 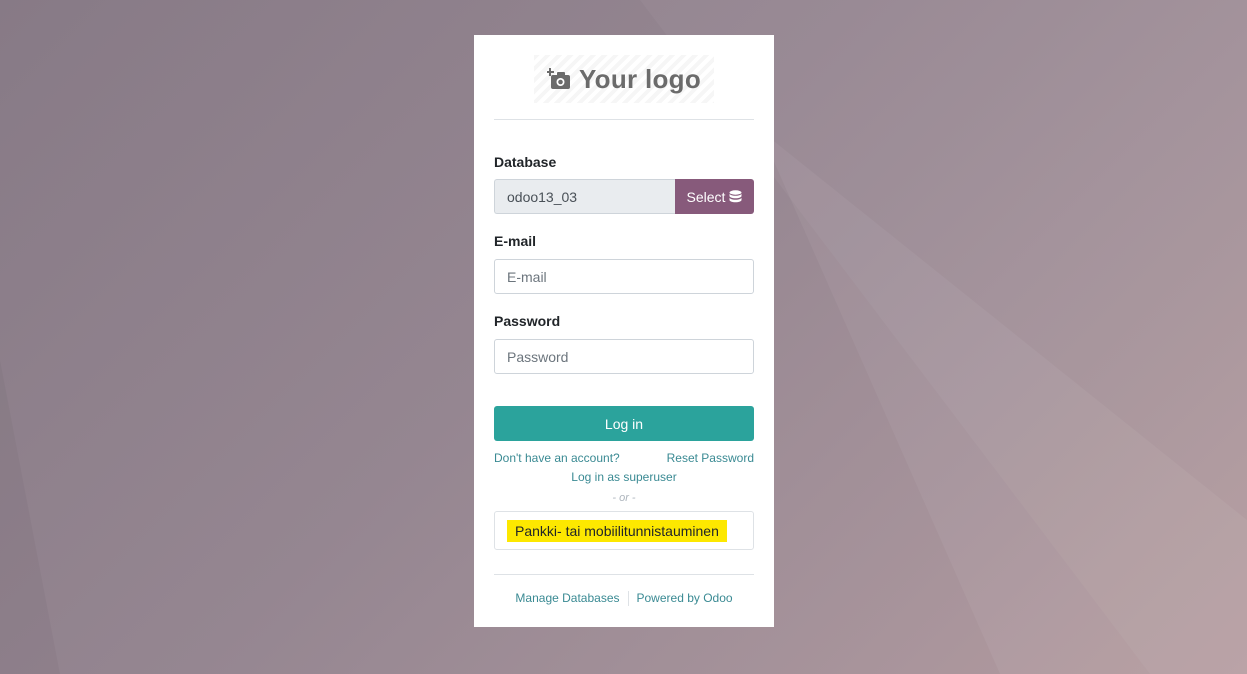 What do you see at coordinates (706, 196) in the screenshot?
I see `select-button-label: Select` at bounding box center [706, 196].